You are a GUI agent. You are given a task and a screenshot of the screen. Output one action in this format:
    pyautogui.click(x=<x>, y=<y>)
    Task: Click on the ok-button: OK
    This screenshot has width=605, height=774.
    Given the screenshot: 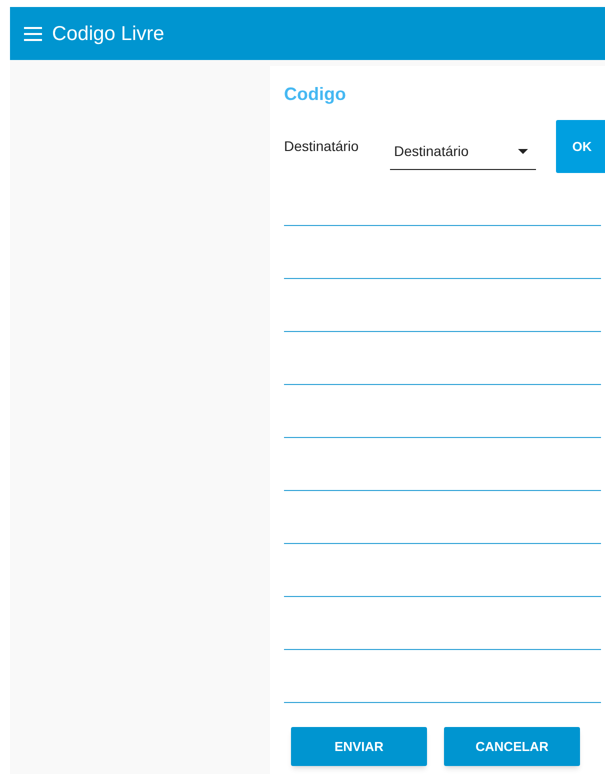 What is the action you would take?
    pyautogui.click(x=580, y=146)
    